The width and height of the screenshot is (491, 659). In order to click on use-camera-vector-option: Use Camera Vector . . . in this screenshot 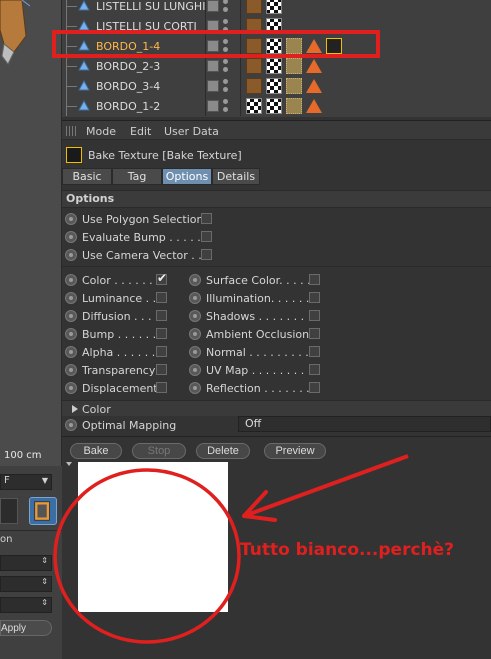, I will do `click(145, 255)`.